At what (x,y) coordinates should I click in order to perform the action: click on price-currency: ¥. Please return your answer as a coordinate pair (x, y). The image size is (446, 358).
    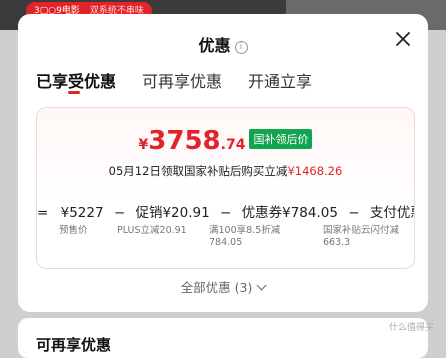
    Looking at the image, I should click on (143, 145).